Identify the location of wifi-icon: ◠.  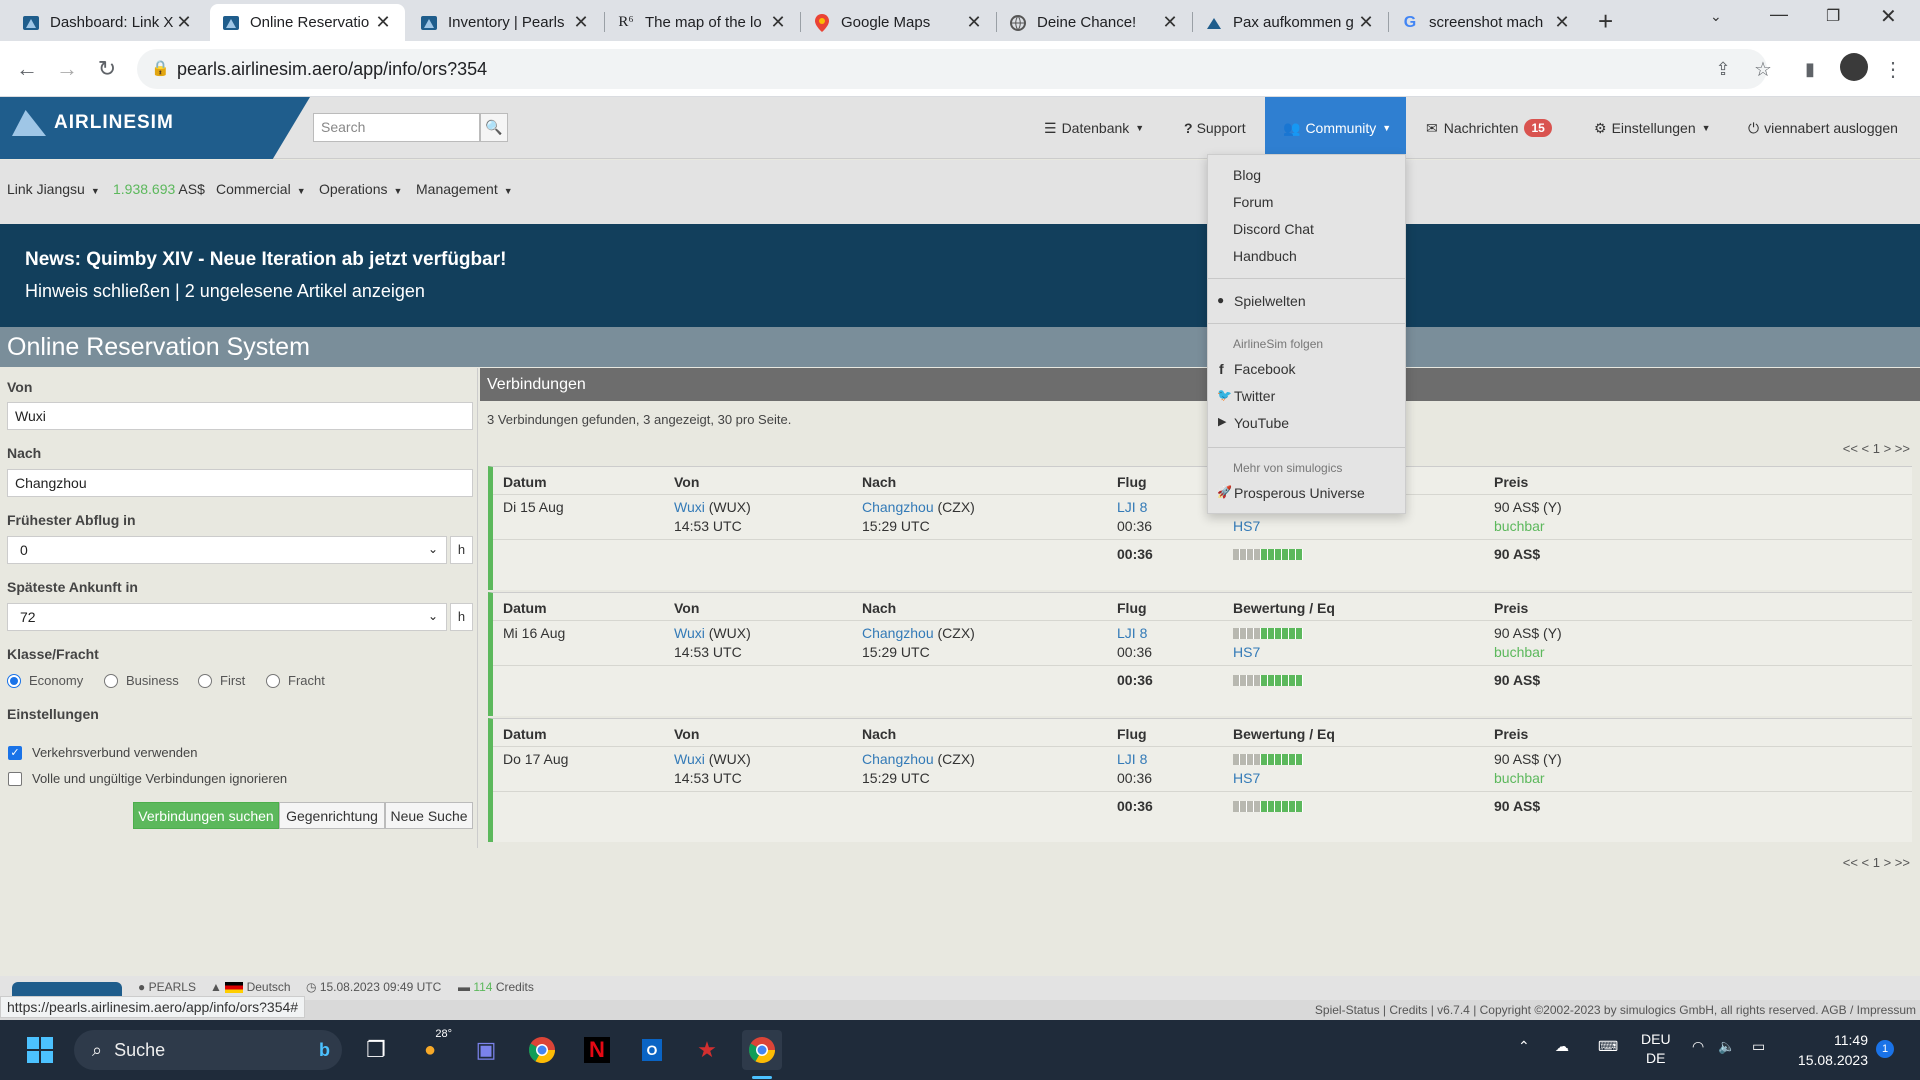
(1698, 1046).